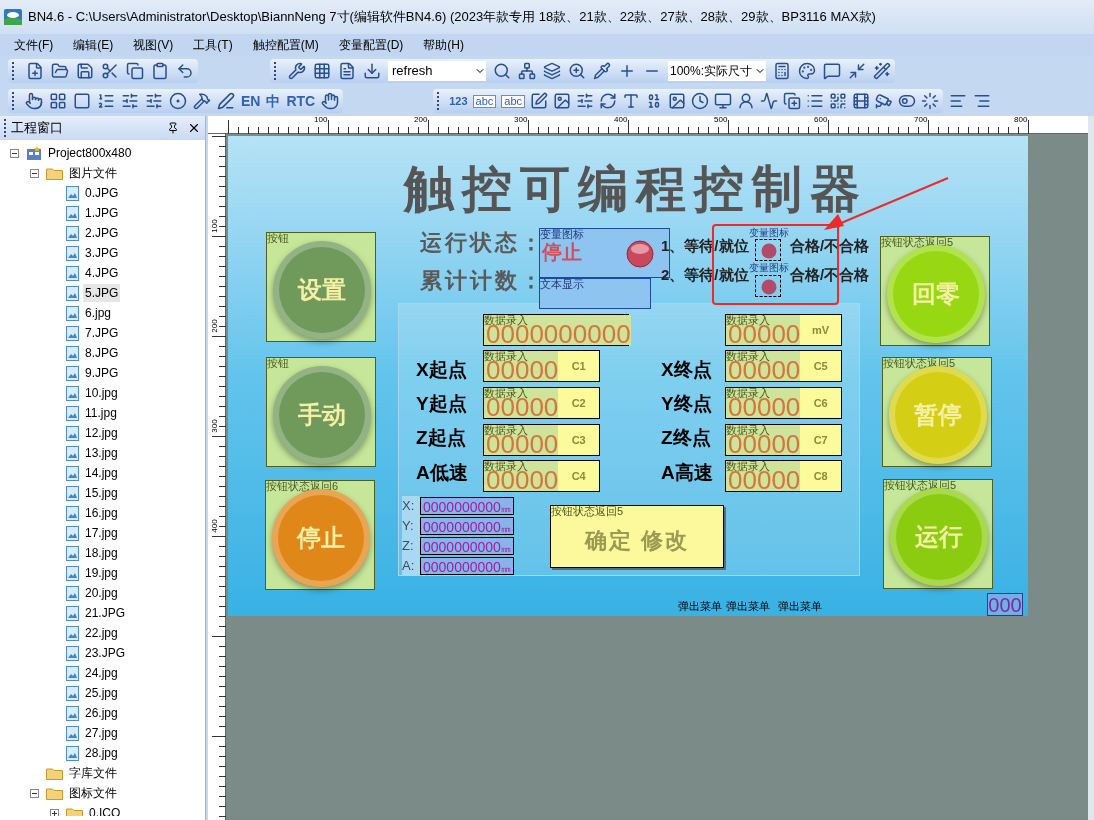 The height and width of the screenshot is (820, 1094). I want to click on tree-item: 图标文件, so click(93, 793).